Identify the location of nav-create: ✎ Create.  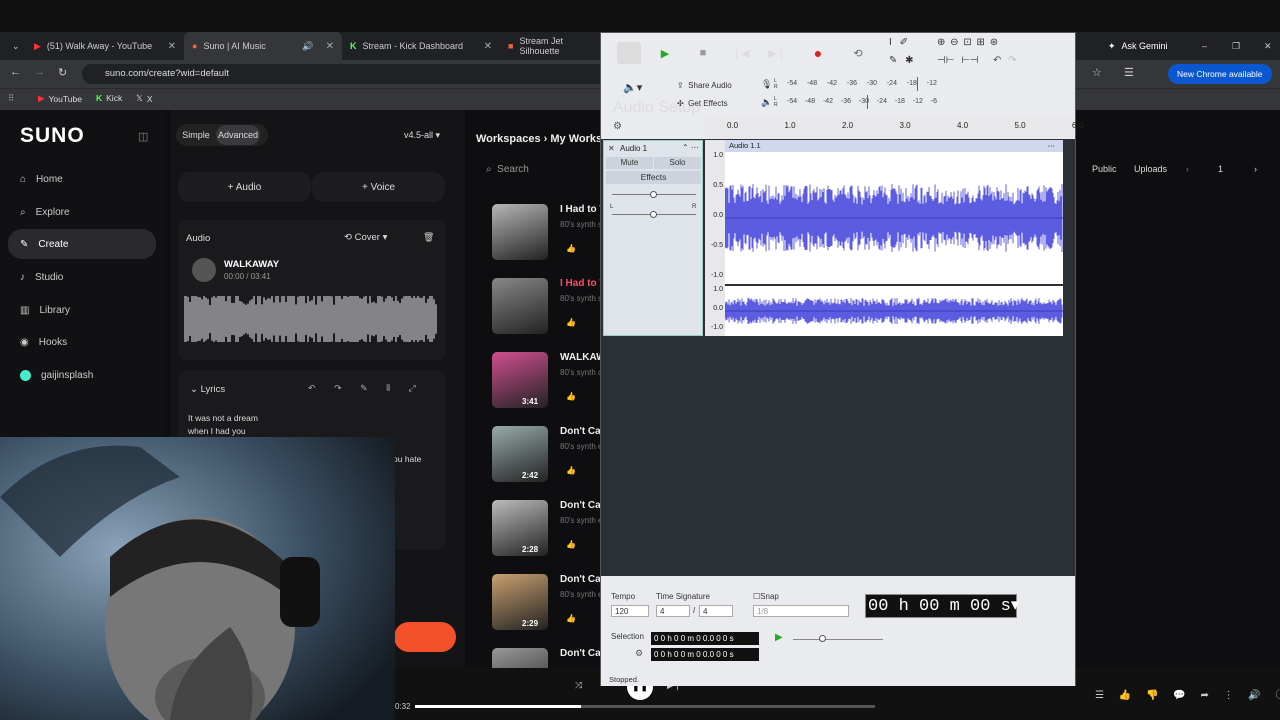
(82, 244).